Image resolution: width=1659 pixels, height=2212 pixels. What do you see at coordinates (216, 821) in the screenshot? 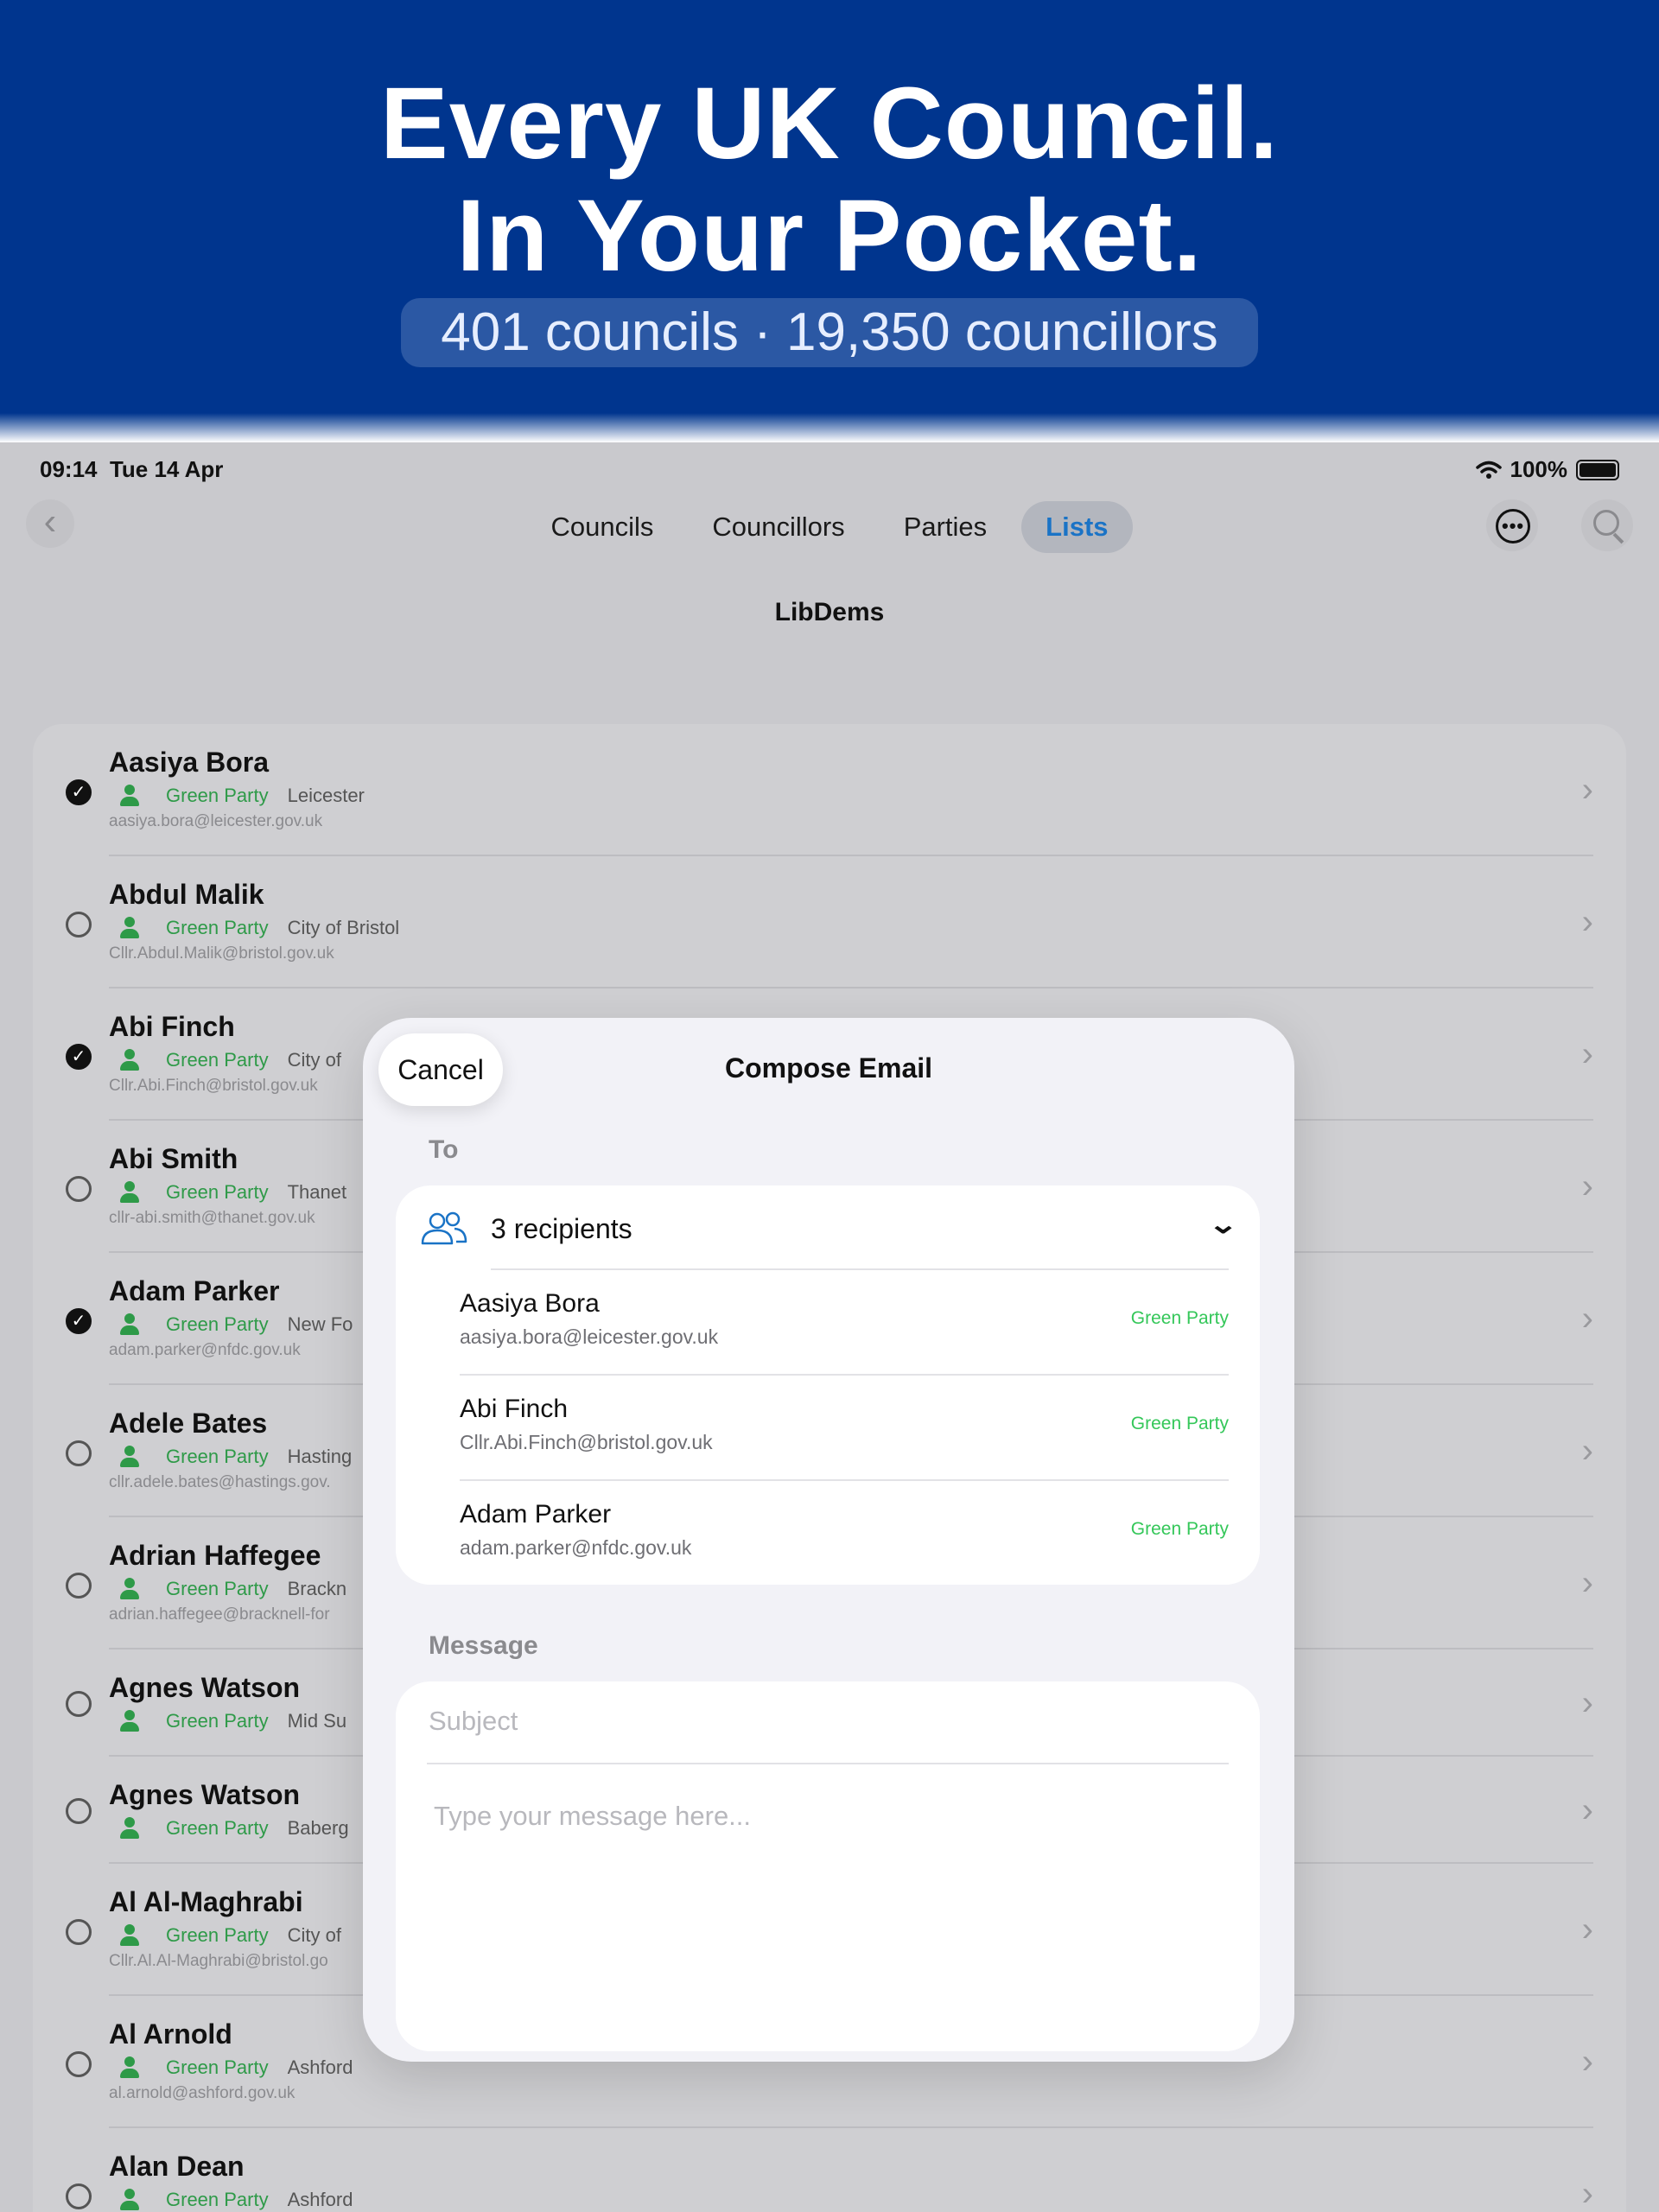
I see `councillor-email: aasiya.bora@leicester.gov.uk` at bounding box center [216, 821].